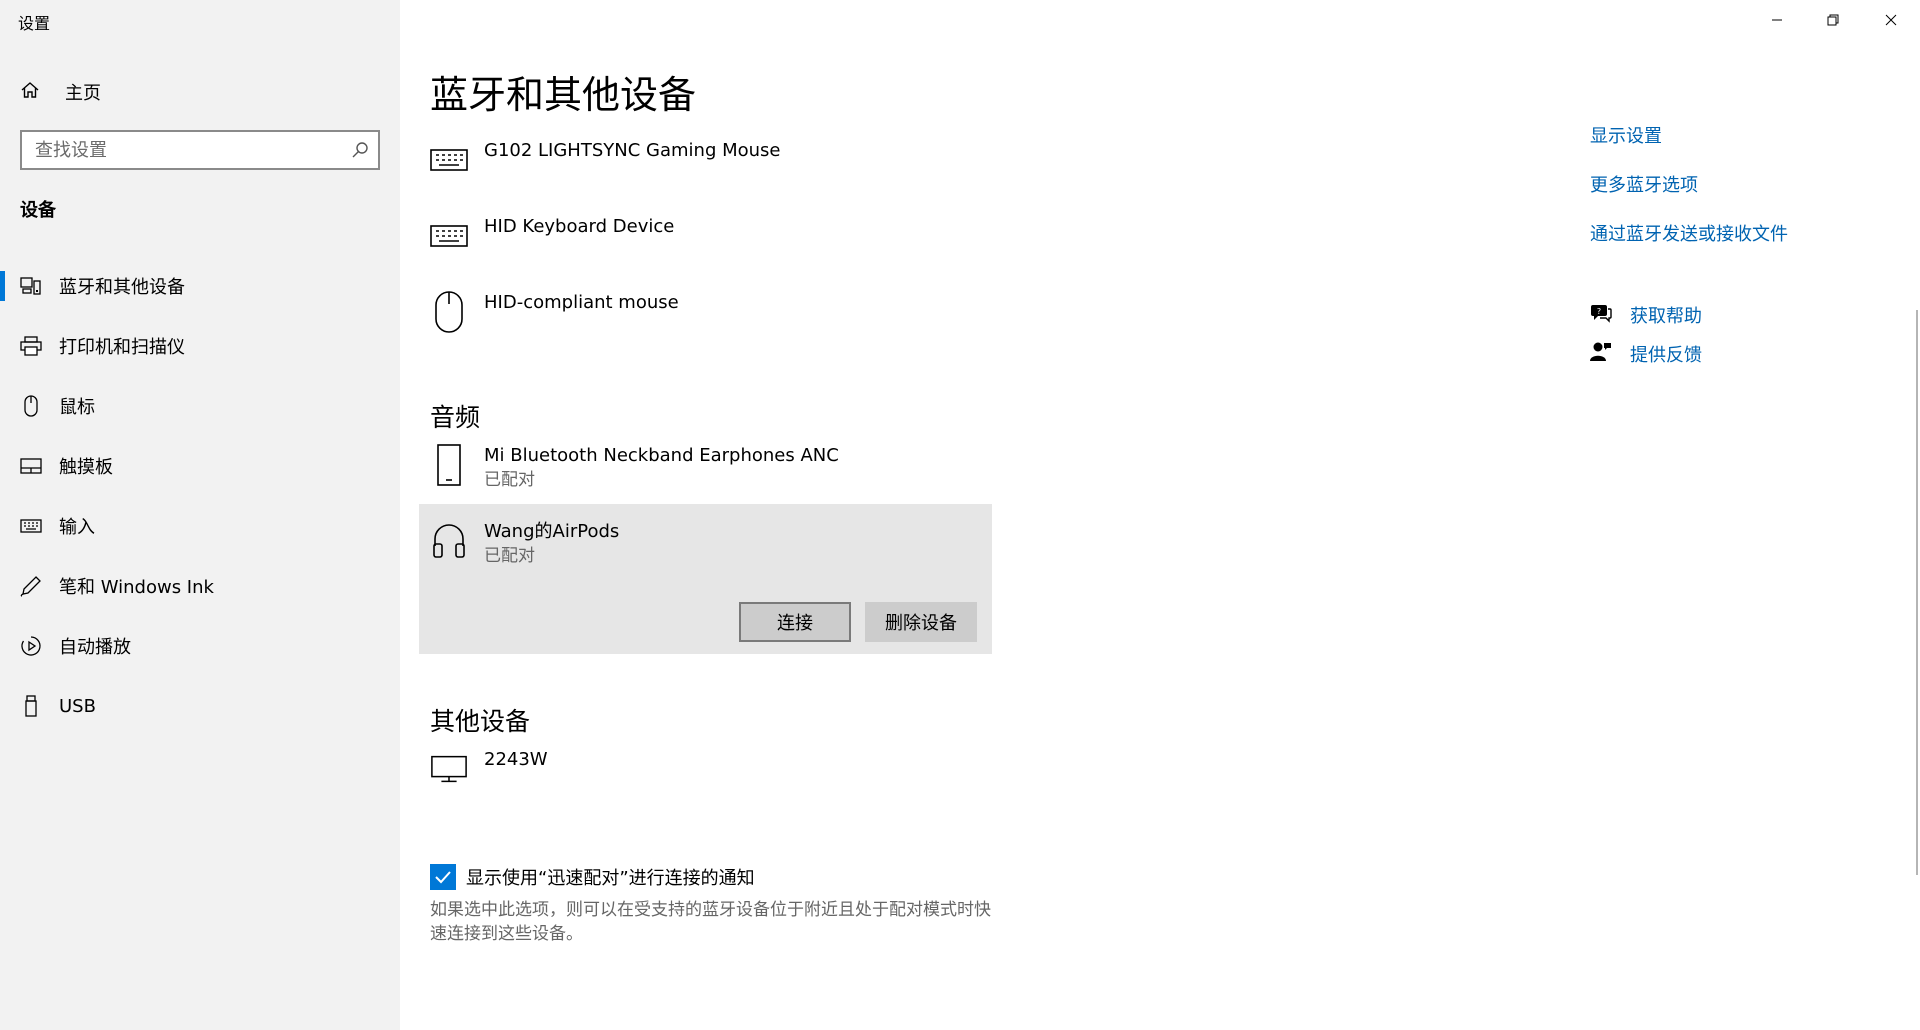 Image resolution: width=1920 pixels, height=1030 pixels. Describe the element at coordinates (182, 150) in the screenshot. I see `search-input` at that location.